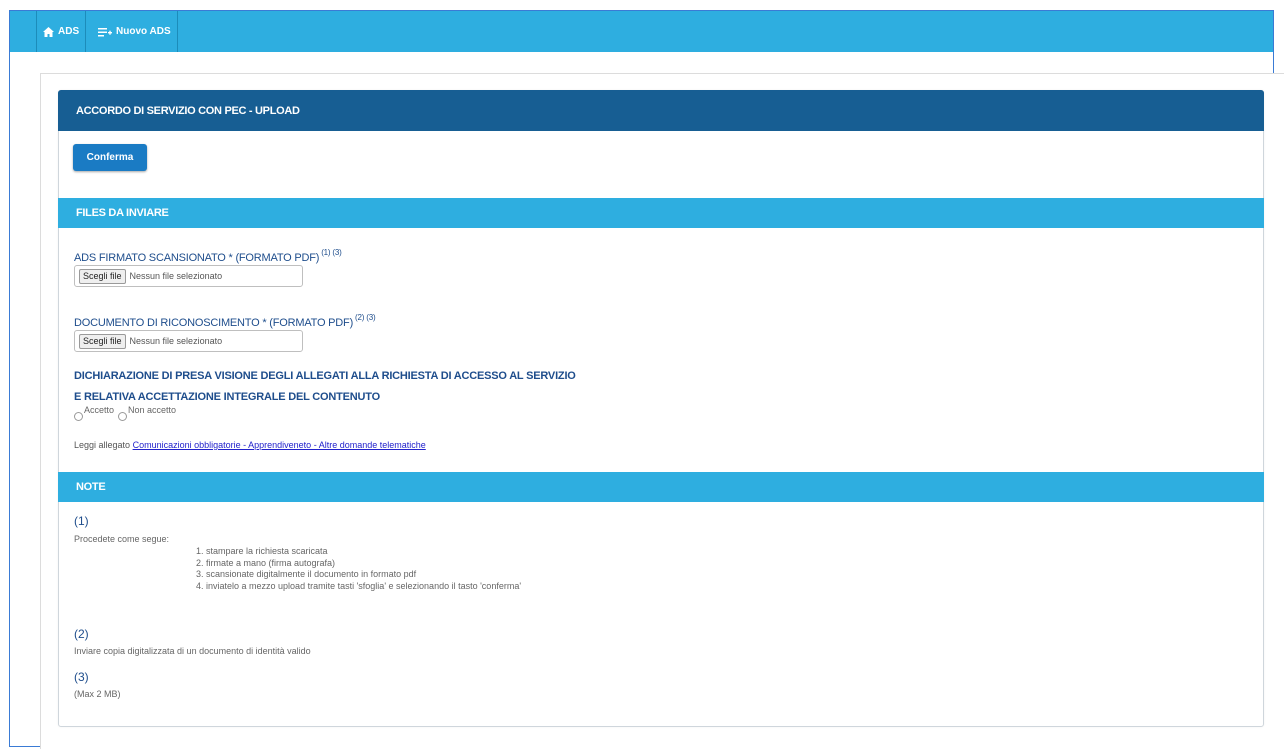 This screenshot has height=749, width=1284. Describe the element at coordinates (122, 539) in the screenshot. I see `note1-intro: Procedete come segue:` at that location.